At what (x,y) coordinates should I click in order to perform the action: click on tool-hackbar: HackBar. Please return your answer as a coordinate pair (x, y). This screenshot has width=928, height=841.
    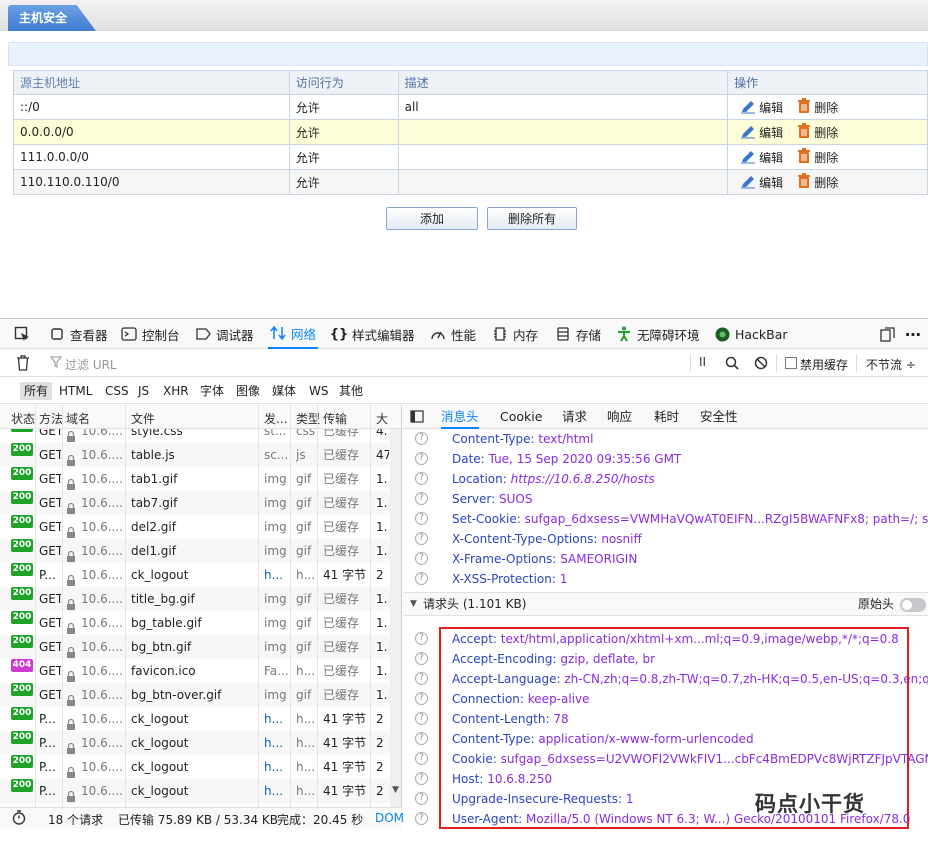
    Looking at the image, I should click on (751, 334).